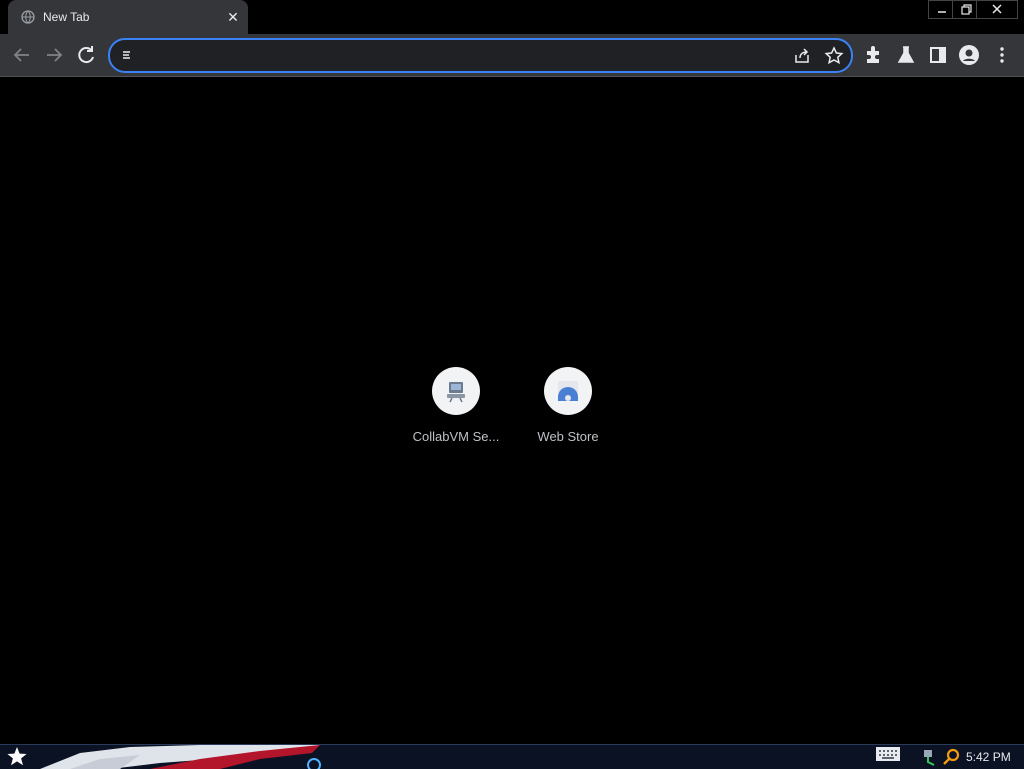  What do you see at coordinates (127, 55) in the screenshot?
I see `site-info-icon` at bounding box center [127, 55].